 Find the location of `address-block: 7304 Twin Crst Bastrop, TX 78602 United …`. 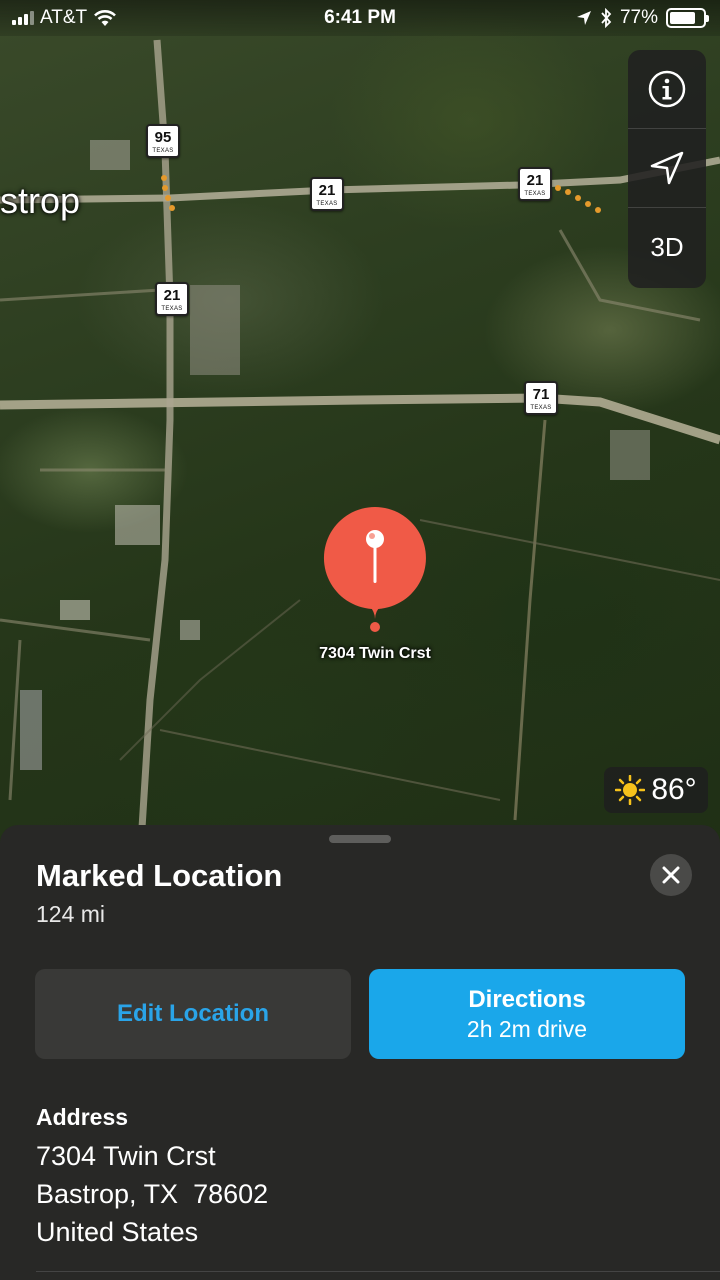

address-block: 7304 Twin Crst Bastrop, TX 78602 United … is located at coordinates (152, 1194).